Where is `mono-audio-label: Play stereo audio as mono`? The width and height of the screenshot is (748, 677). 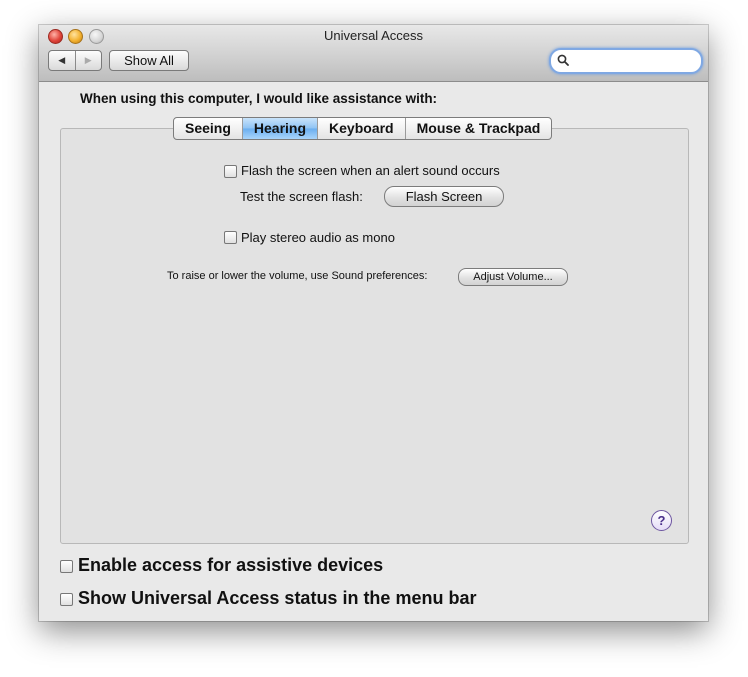 mono-audio-label: Play stereo audio as mono is located at coordinates (318, 237).